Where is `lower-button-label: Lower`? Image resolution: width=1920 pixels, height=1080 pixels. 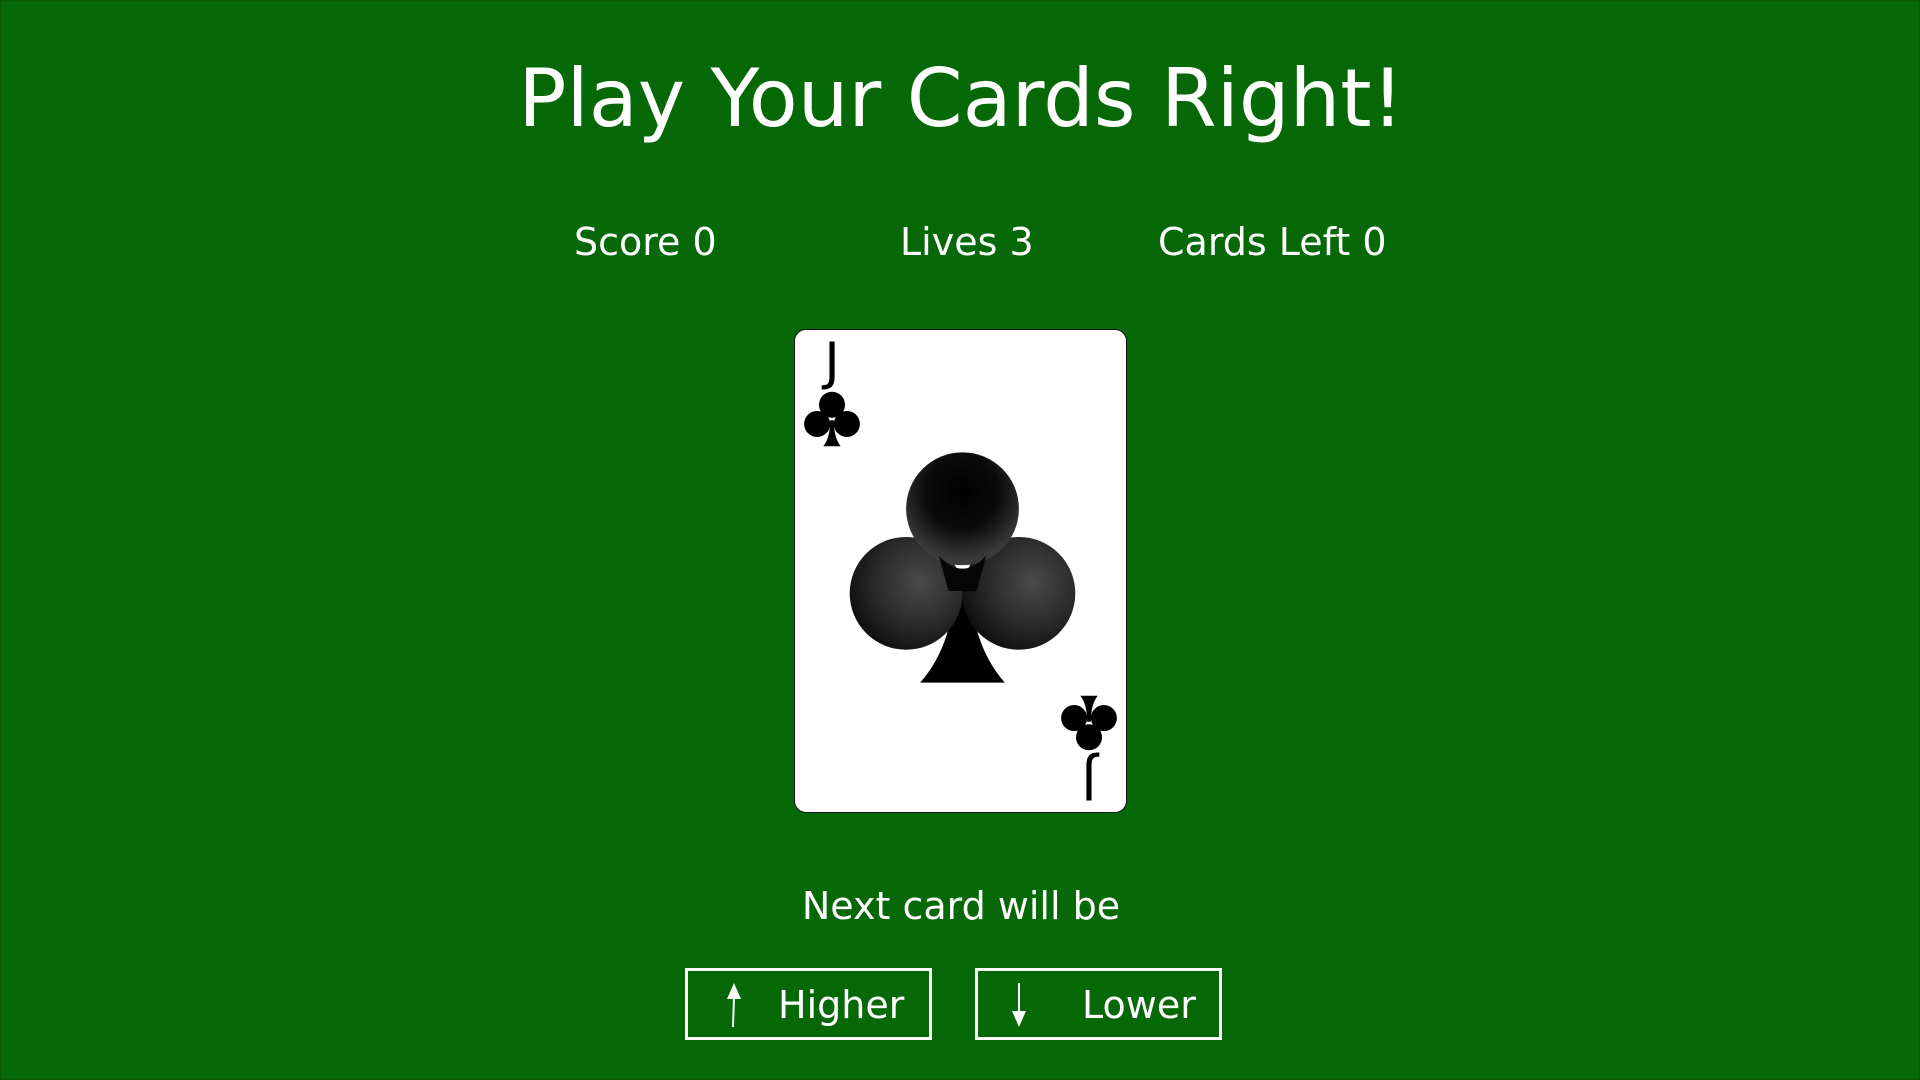 lower-button-label: Lower is located at coordinates (1139, 1005).